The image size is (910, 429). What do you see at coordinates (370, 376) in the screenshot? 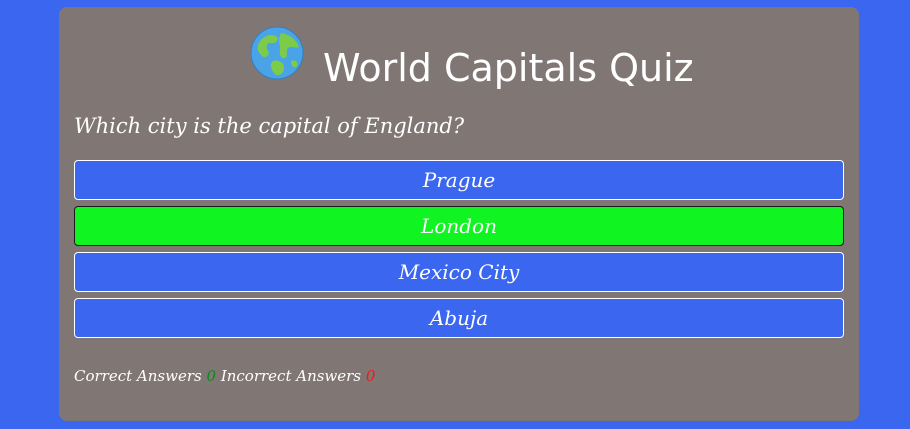
I see `incorrect-answers-count: 0` at bounding box center [370, 376].